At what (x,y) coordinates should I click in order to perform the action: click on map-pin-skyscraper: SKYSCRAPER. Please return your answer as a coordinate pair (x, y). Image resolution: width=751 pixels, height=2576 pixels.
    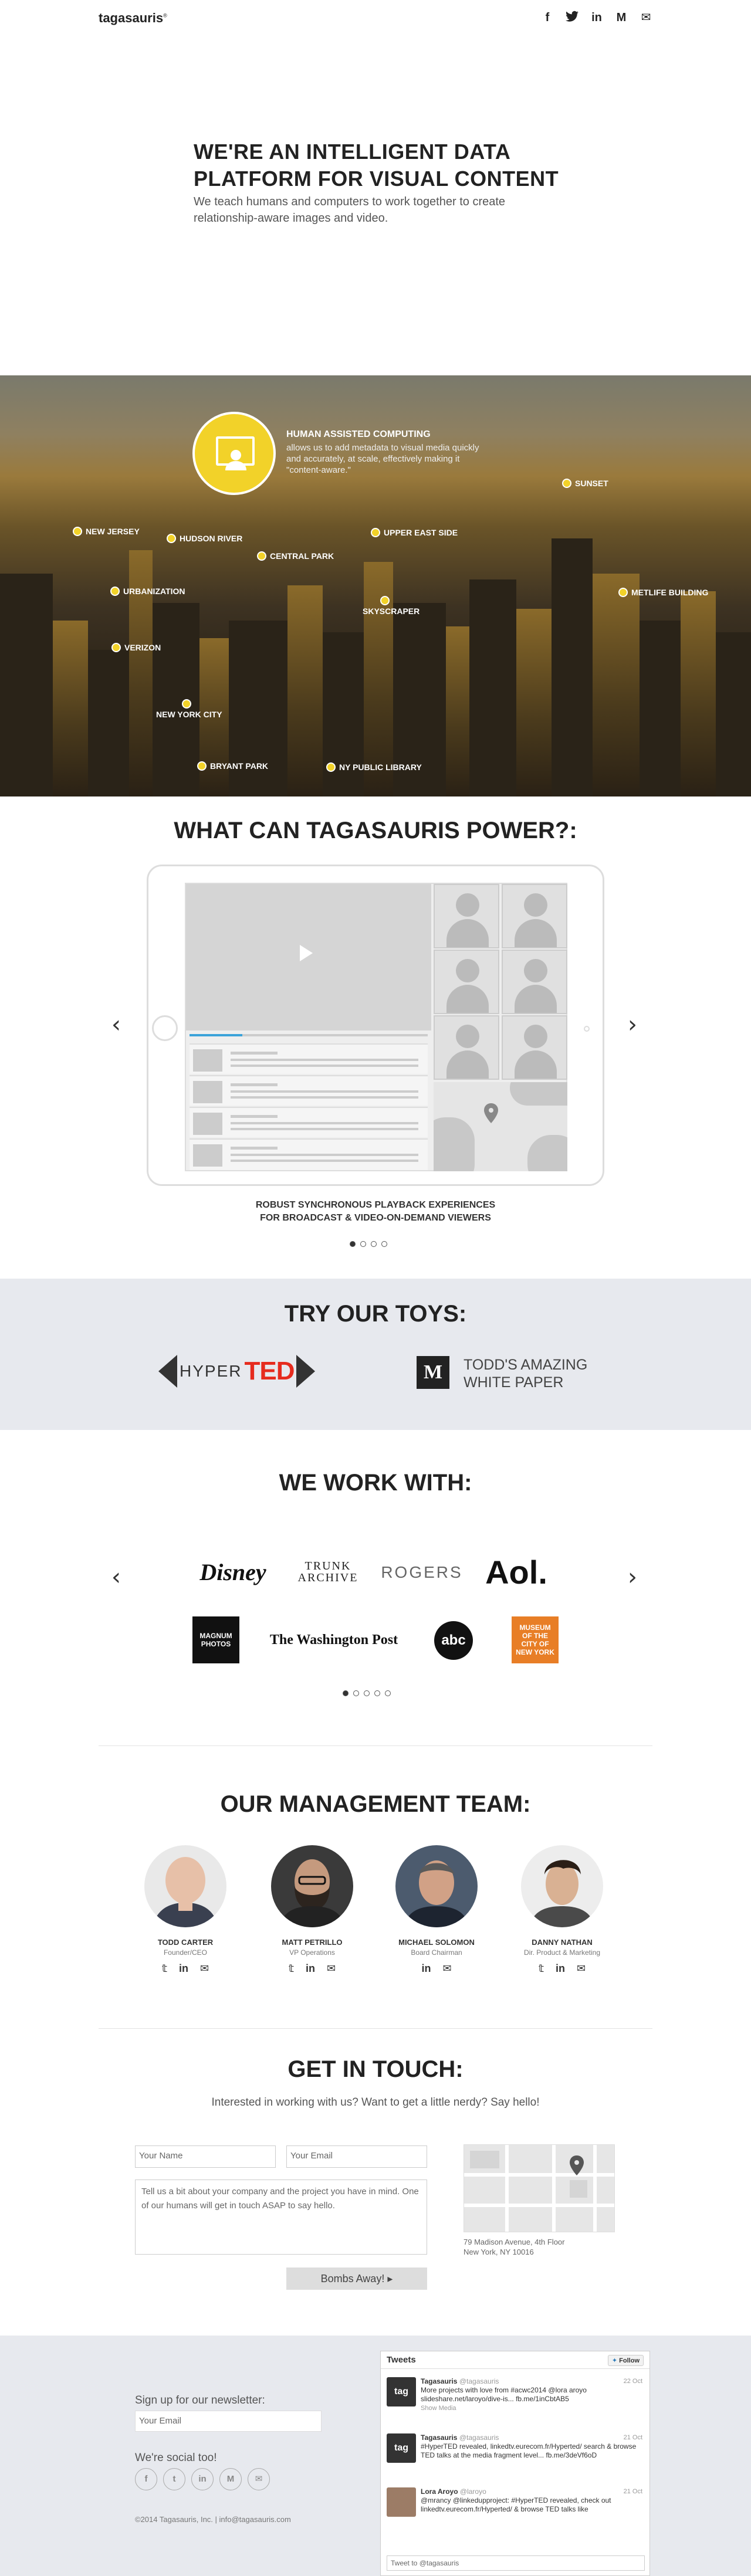
    Looking at the image, I should click on (391, 606).